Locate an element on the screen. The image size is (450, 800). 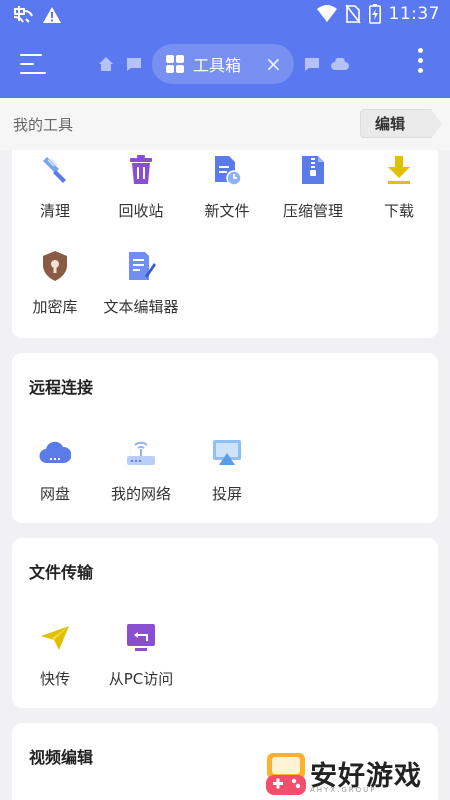
tool-recycle-bin: 回收站 is located at coordinates (141, 194).